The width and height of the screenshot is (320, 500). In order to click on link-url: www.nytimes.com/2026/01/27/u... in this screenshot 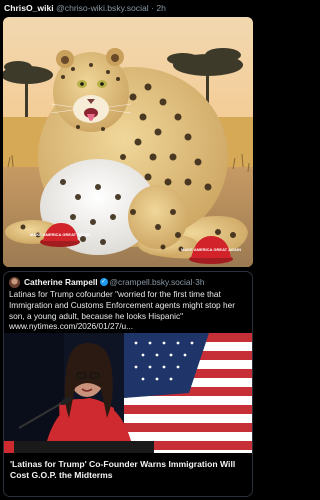, I will do `click(71, 326)`.